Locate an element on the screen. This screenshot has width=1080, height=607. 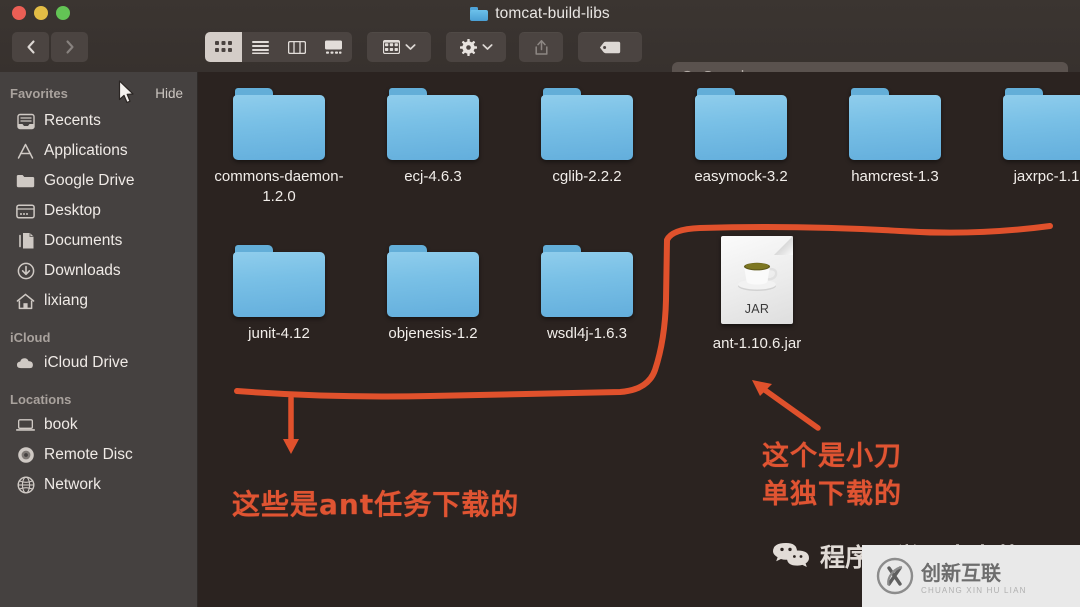
sidebar-item-label: lixiang is located at coordinates (66, 300).